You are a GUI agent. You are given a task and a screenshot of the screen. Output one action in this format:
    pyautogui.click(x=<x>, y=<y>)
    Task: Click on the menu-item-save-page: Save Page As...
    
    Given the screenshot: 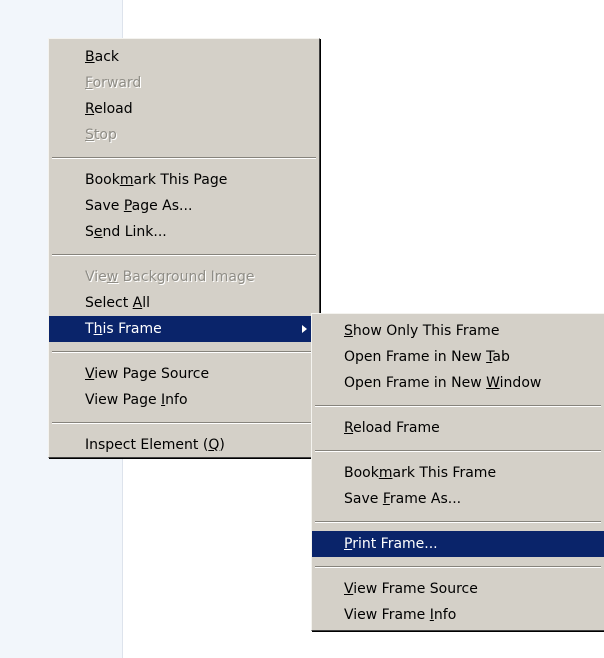 What is the action you would take?
    pyautogui.click(x=184, y=206)
    